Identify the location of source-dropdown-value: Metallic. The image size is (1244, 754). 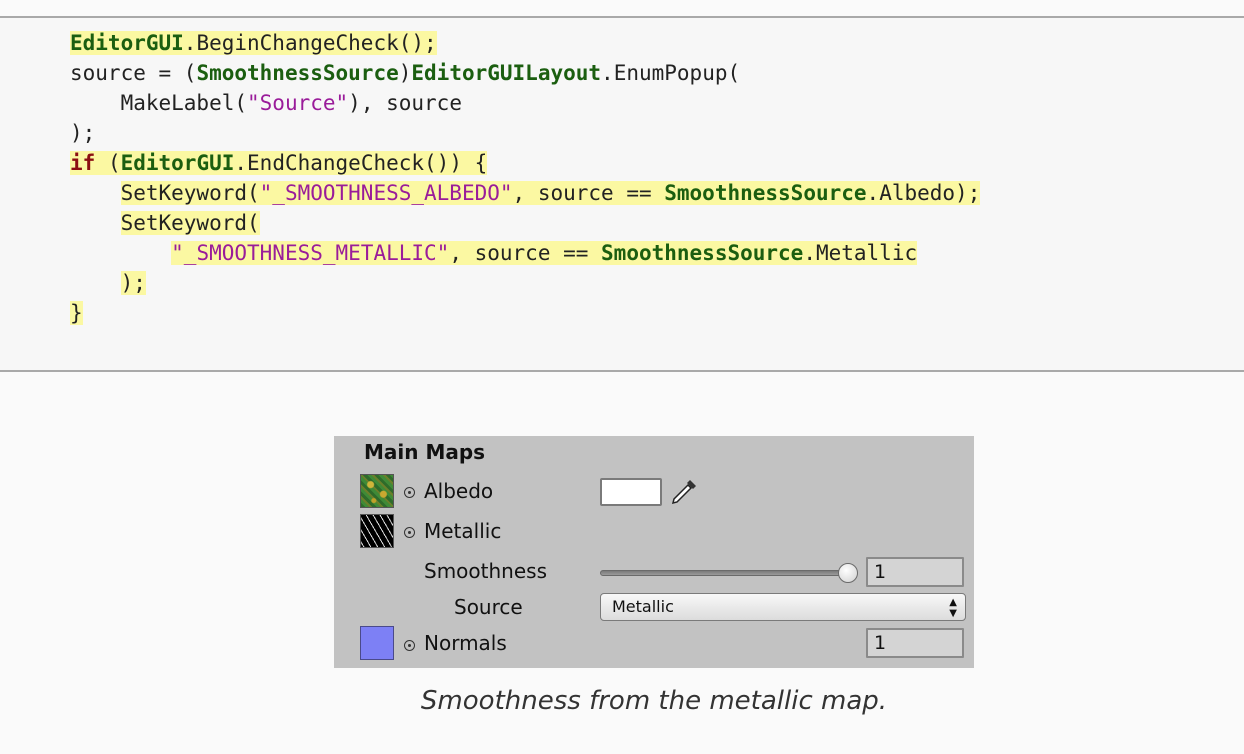
(643, 606).